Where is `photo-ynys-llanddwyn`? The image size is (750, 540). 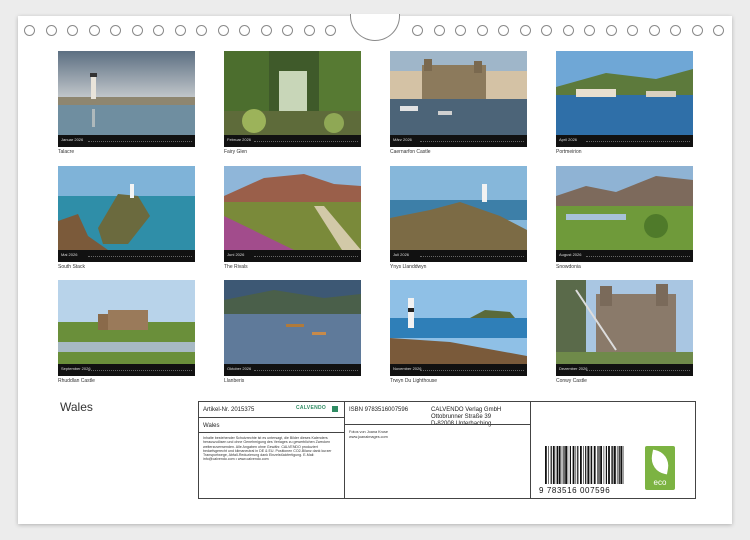 photo-ynys-llanddwyn is located at coordinates (458, 208).